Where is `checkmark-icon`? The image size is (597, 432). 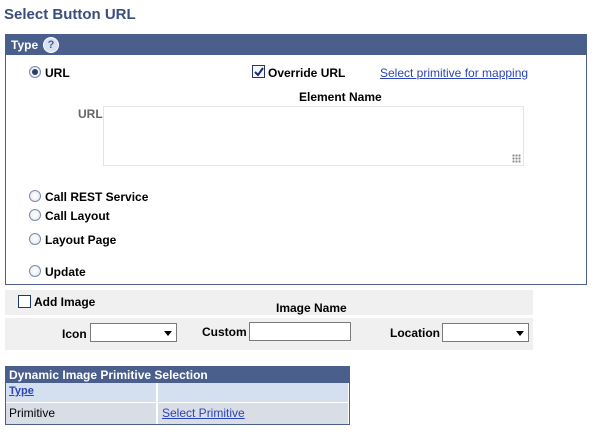
checkmark-icon is located at coordinates (259, 72).